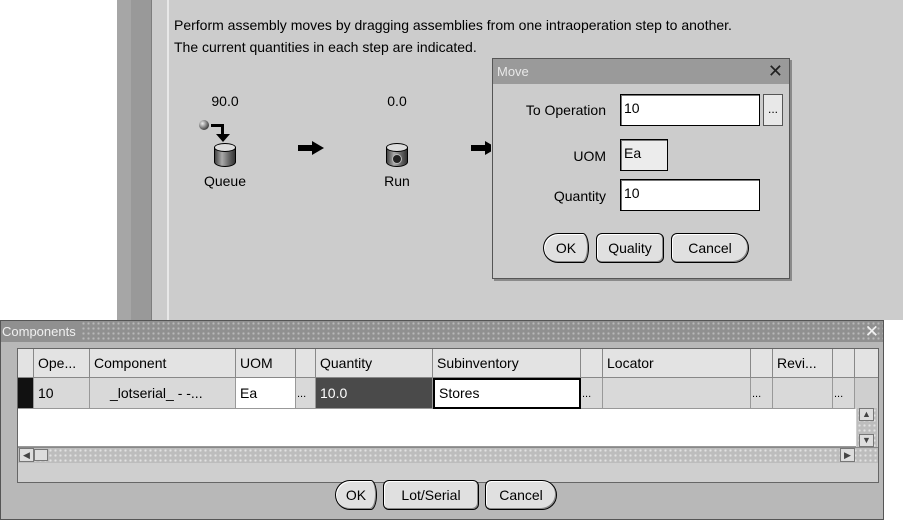 This screenshot has width=903, height=522. I want to click on column-header-subinventory: Subinventory, so click(507, 363).